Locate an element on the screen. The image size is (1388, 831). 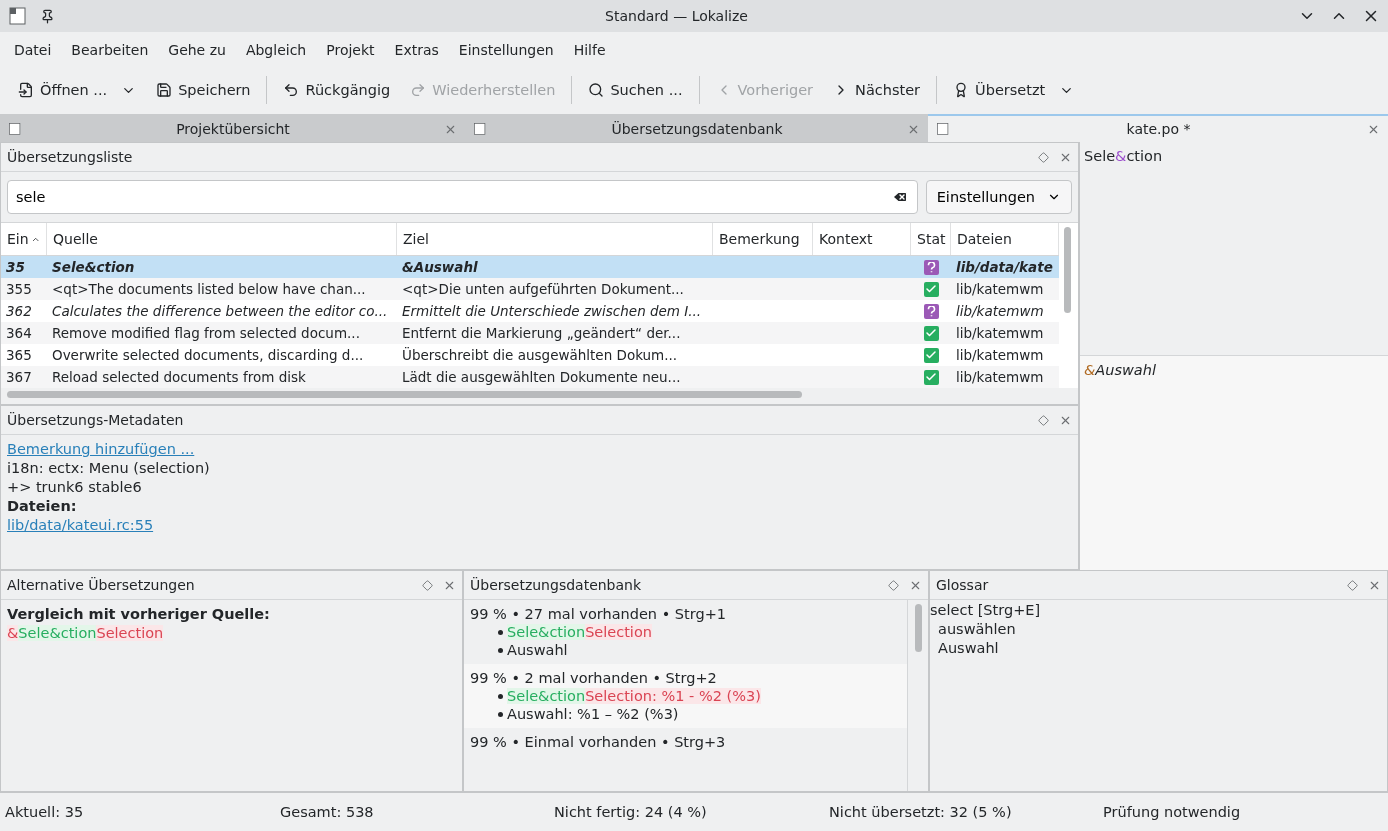
table-row: 35 Sele&ction &Auswahl lib/data/kate is located at coordinates (530, 267).